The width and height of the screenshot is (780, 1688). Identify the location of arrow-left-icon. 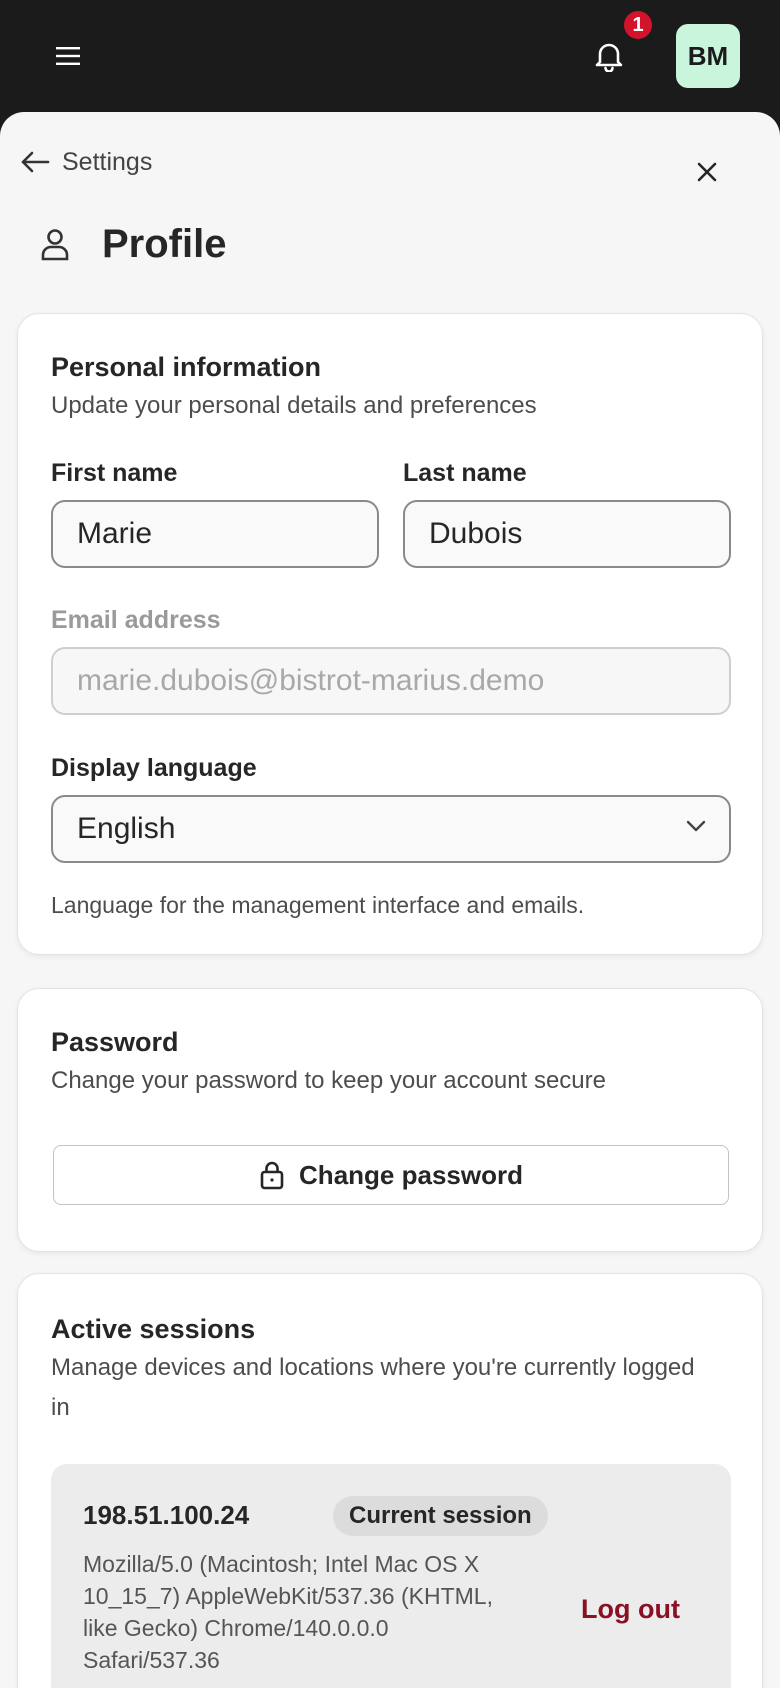
(35, 162).